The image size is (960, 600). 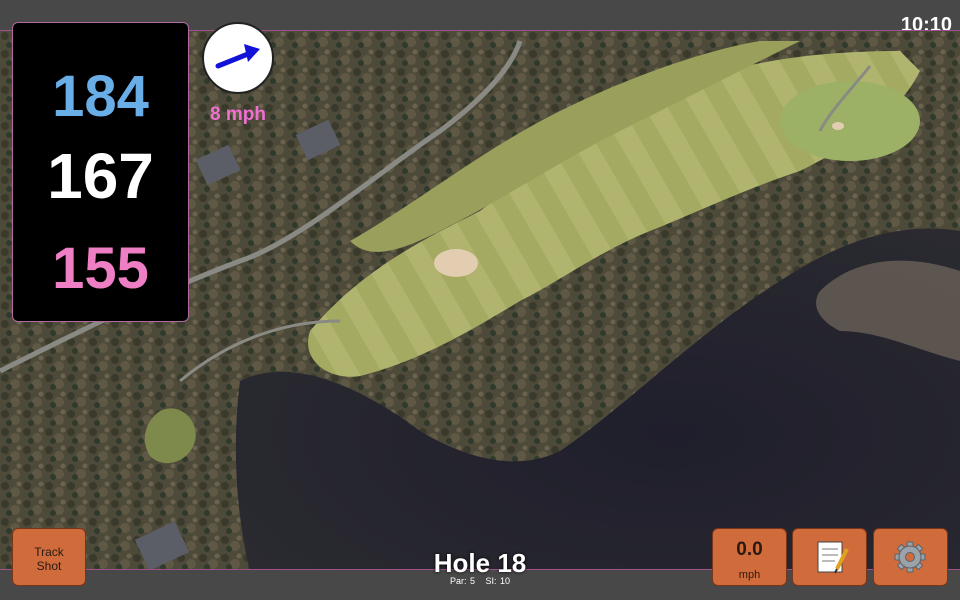 I want to click on track-shot-label-line2: Shot, so click(x=49, y=566).